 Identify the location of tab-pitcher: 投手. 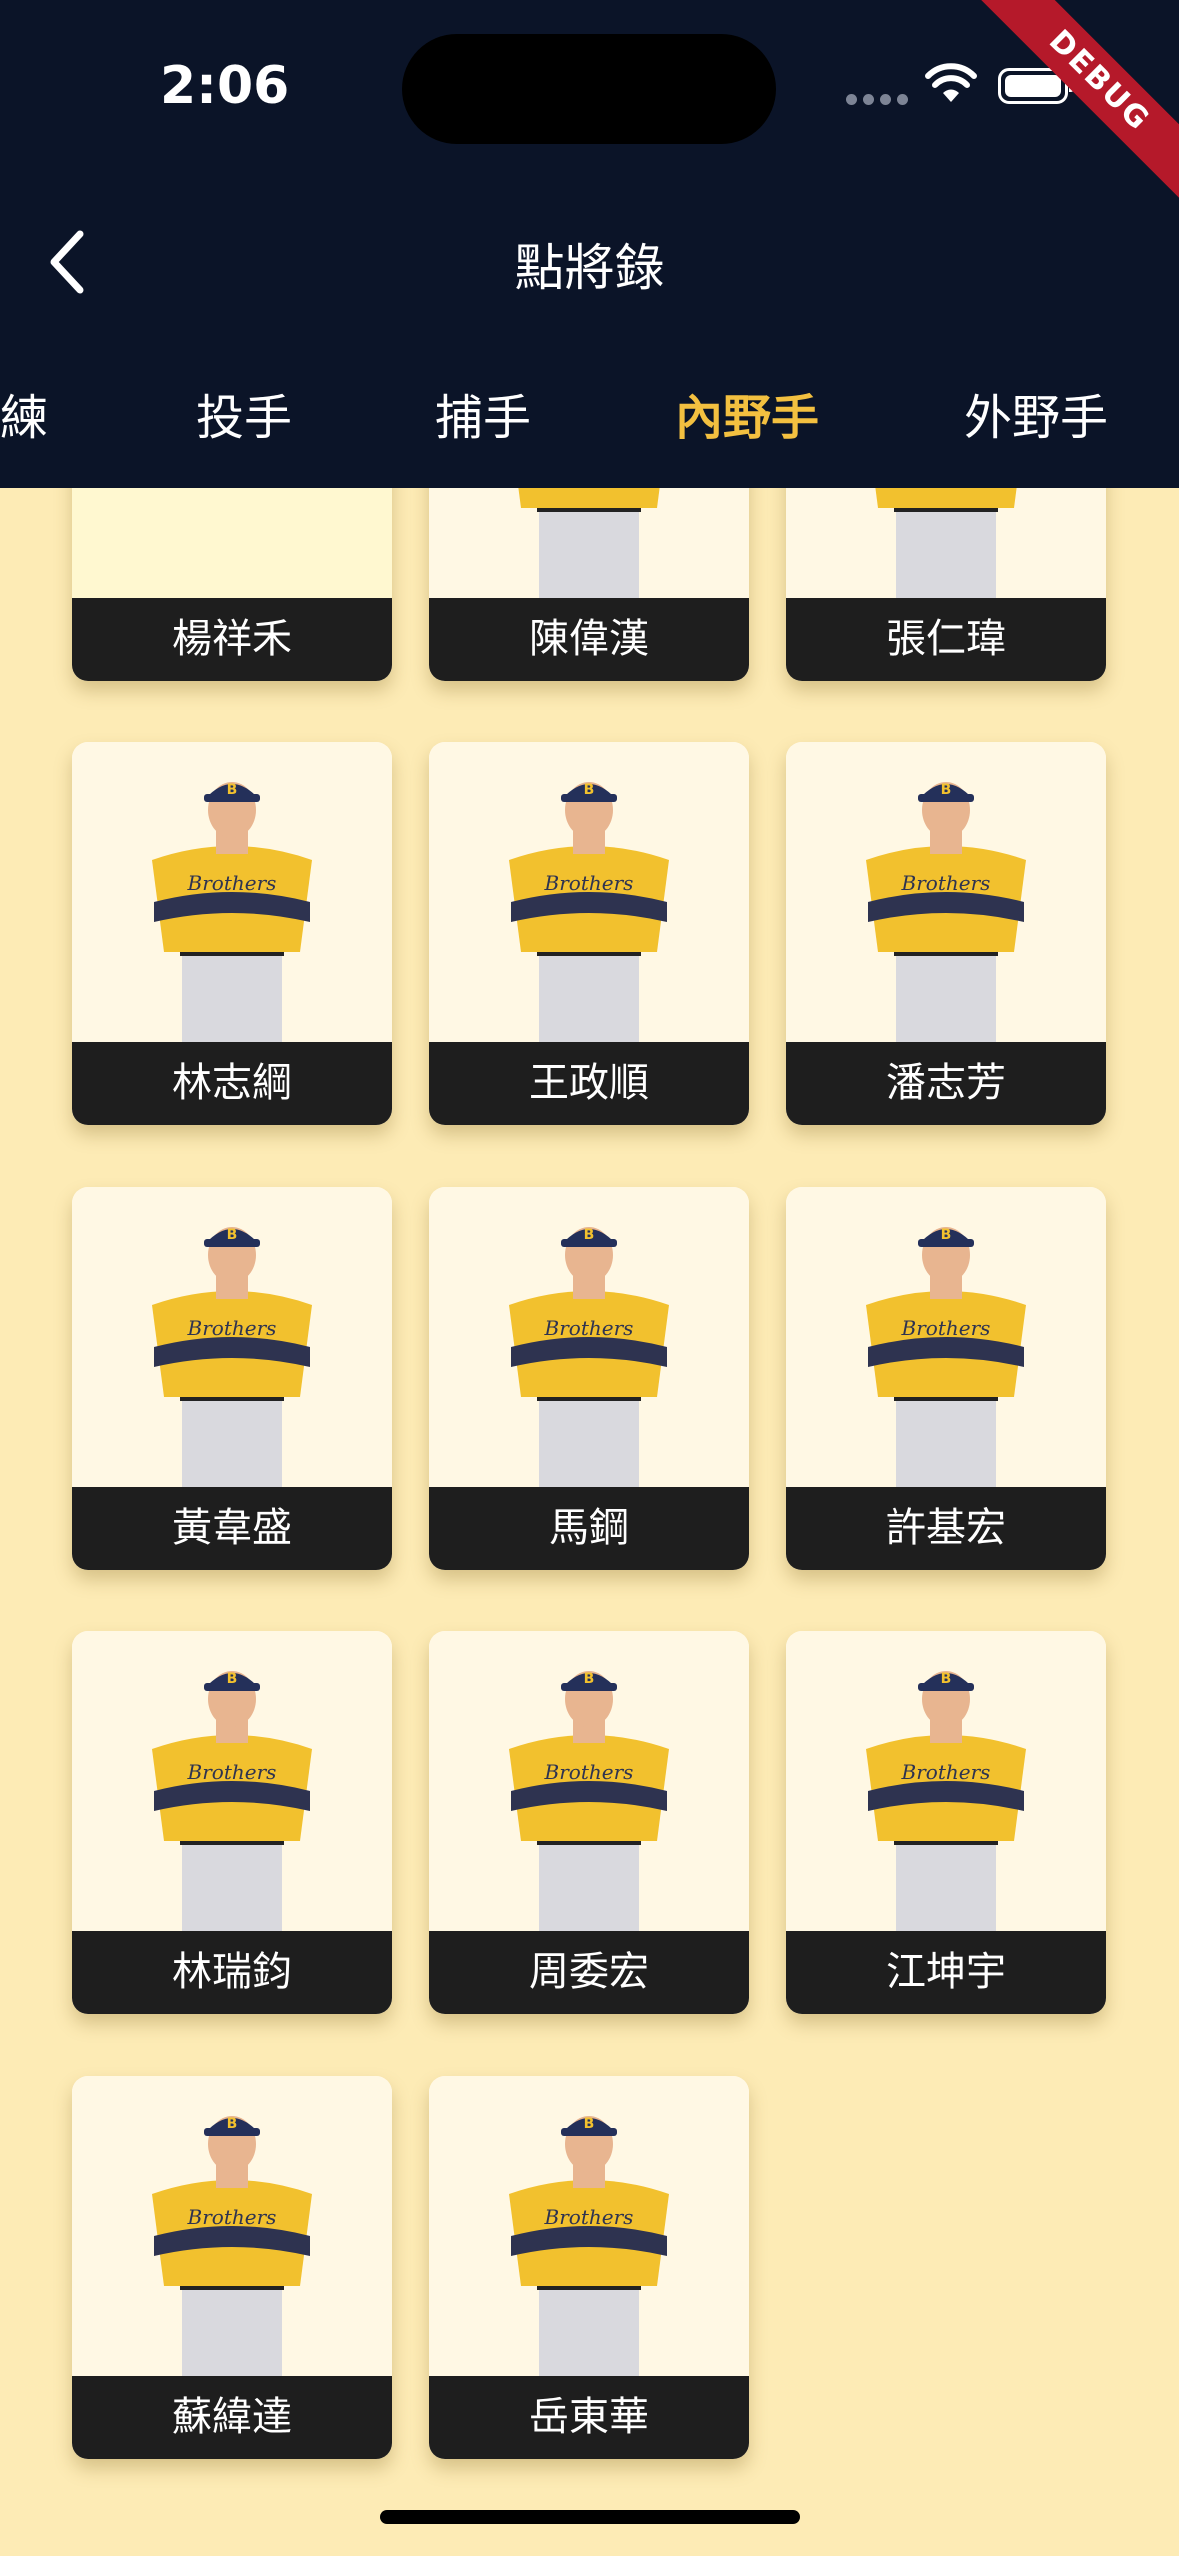
(244, 413).